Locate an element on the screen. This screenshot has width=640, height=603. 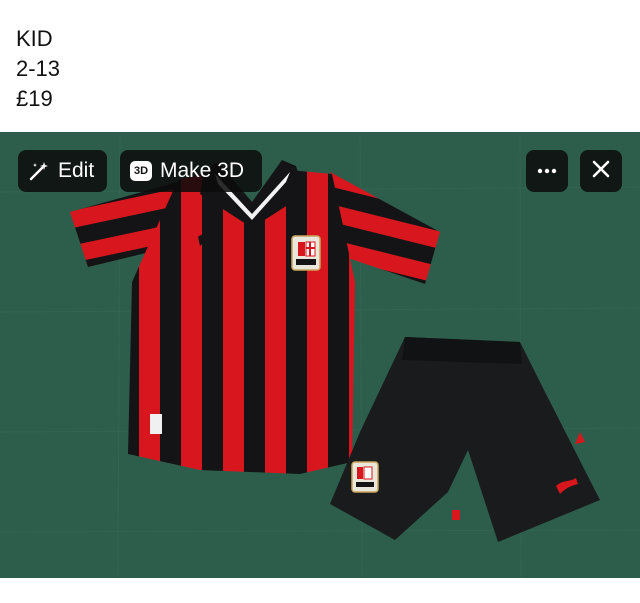
3d-badge: 3D is located at coordinates (141, 171).